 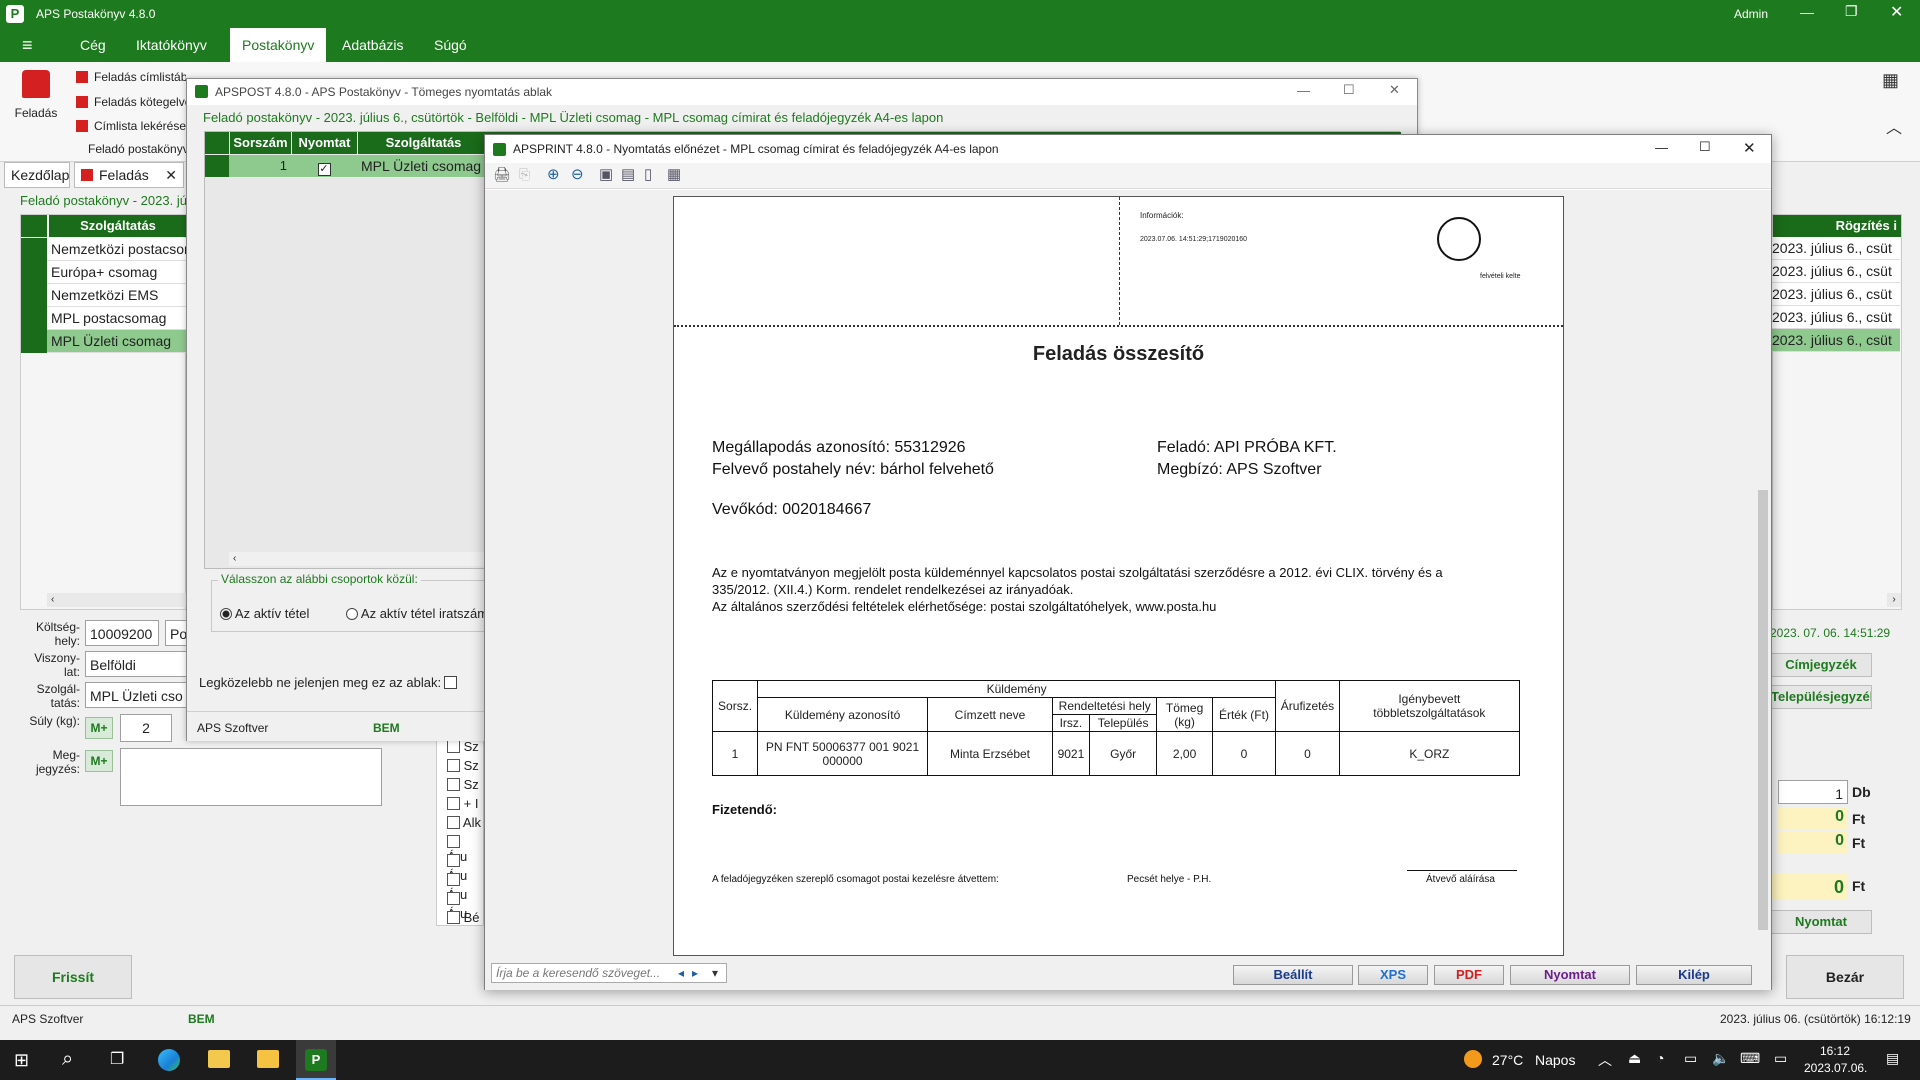 I want to click on clock-time: 16:12, so click(x=1835, y=1051).